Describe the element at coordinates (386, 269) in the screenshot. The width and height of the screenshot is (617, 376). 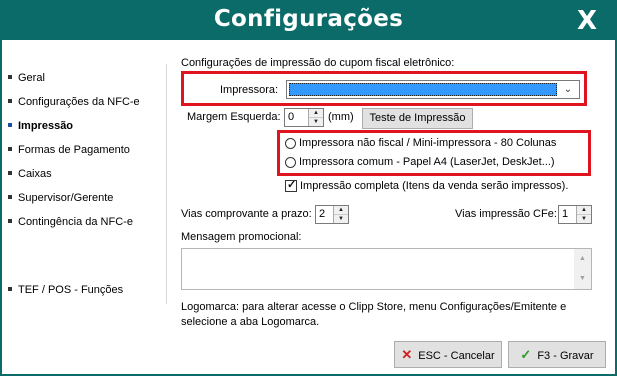
I see `promo-textarea: ▲ ▼` at that location.